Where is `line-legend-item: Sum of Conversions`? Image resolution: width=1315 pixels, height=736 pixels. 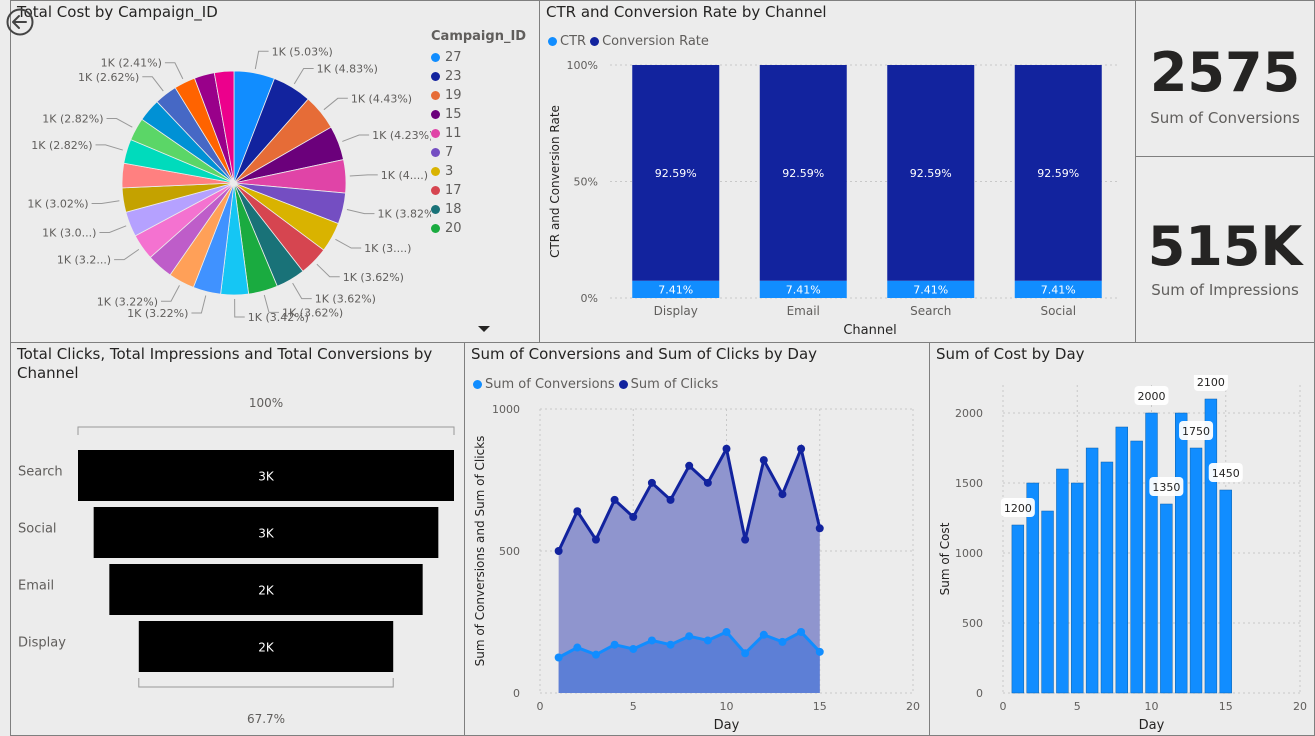 line-legend-item: Sum of Conversions is located at coordinates (544, 384).